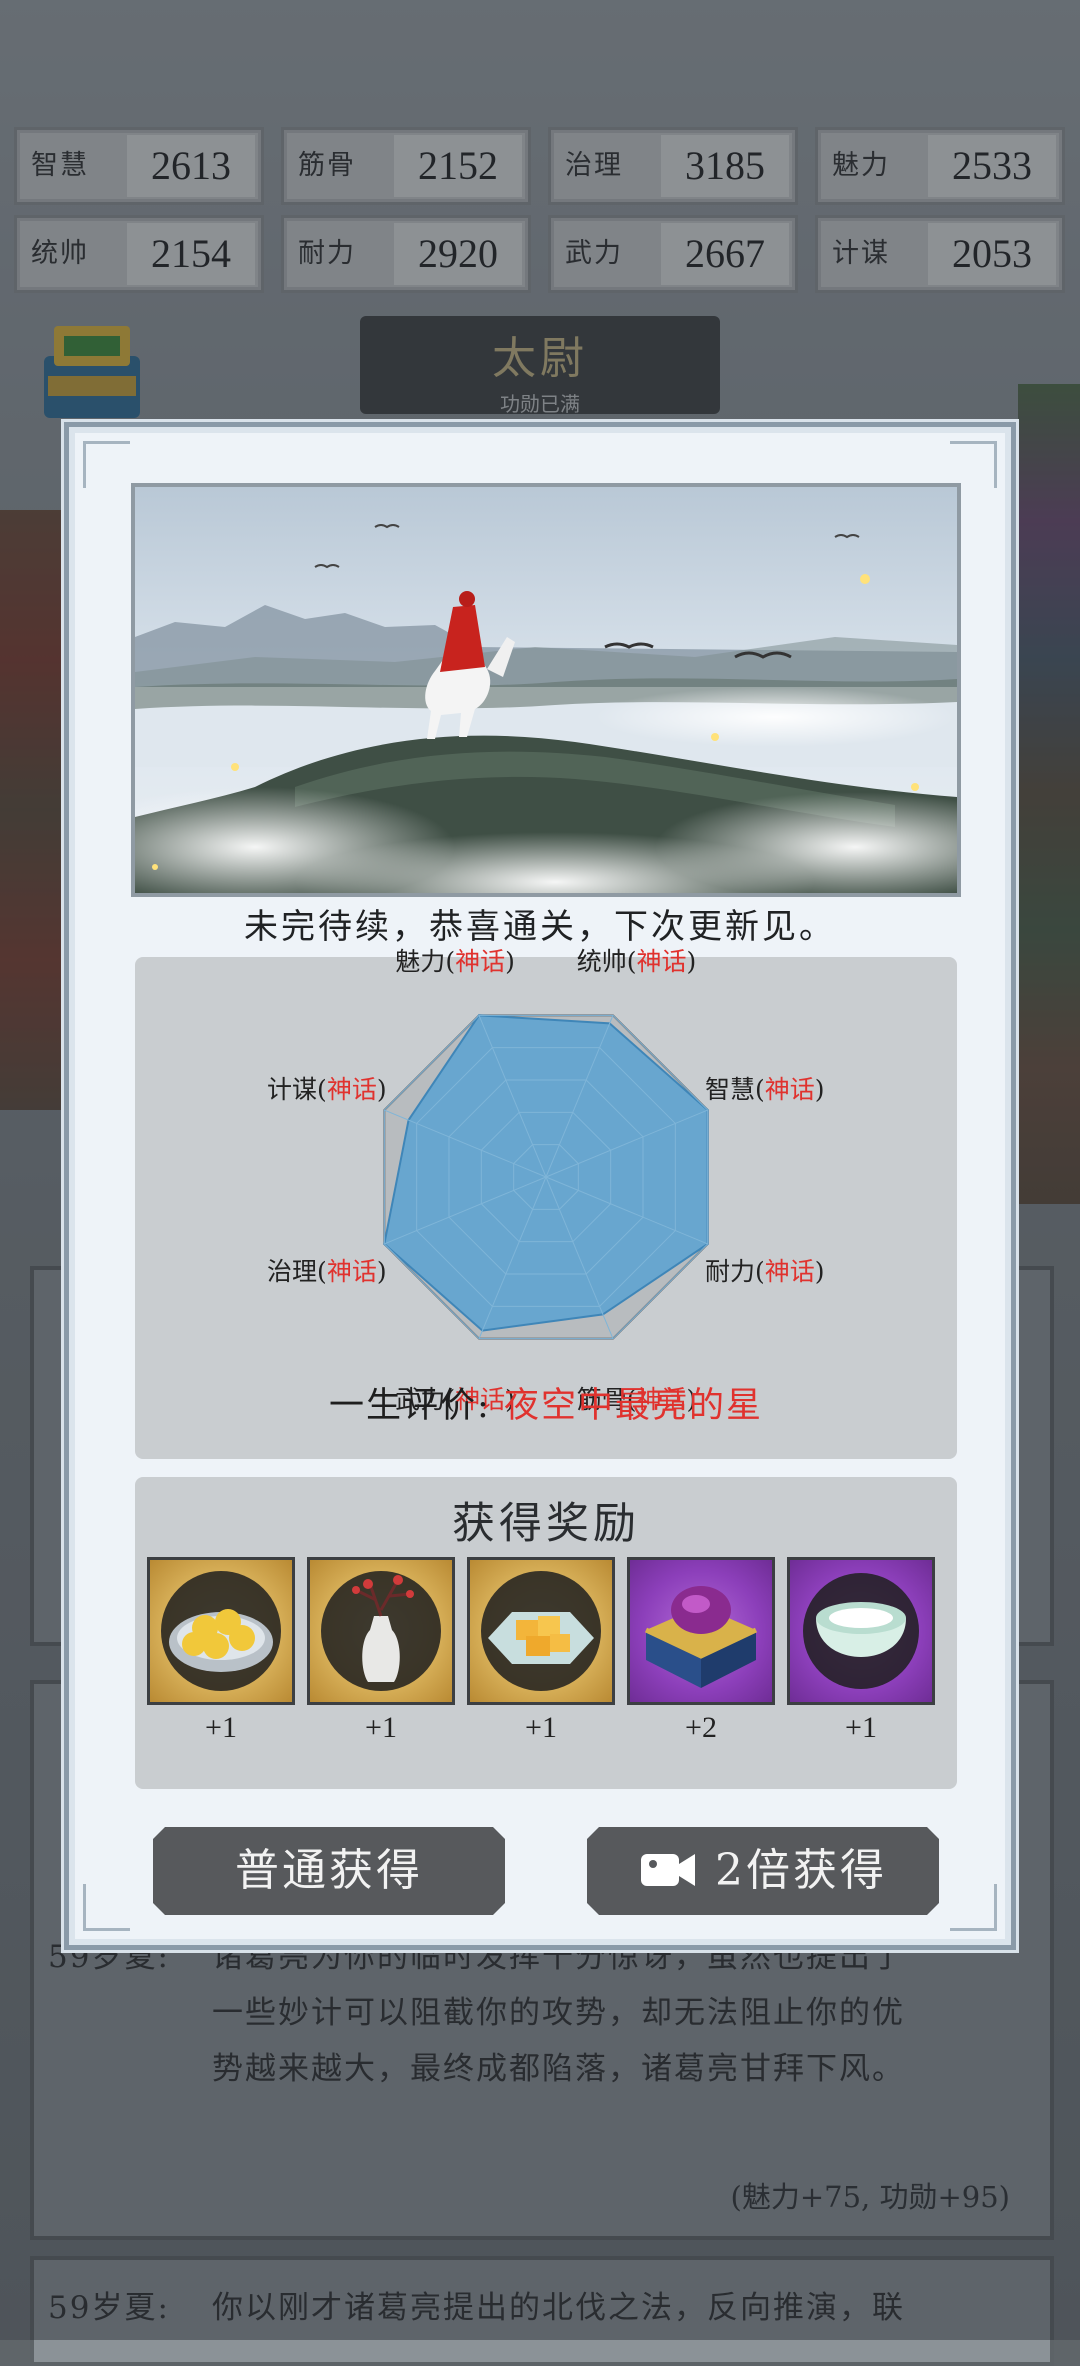 This screenshot has height=2366, width=1080. Describe the element at coordinates (601, 962) in the screenshot. I see `attribute-name: 统帅` at that location.